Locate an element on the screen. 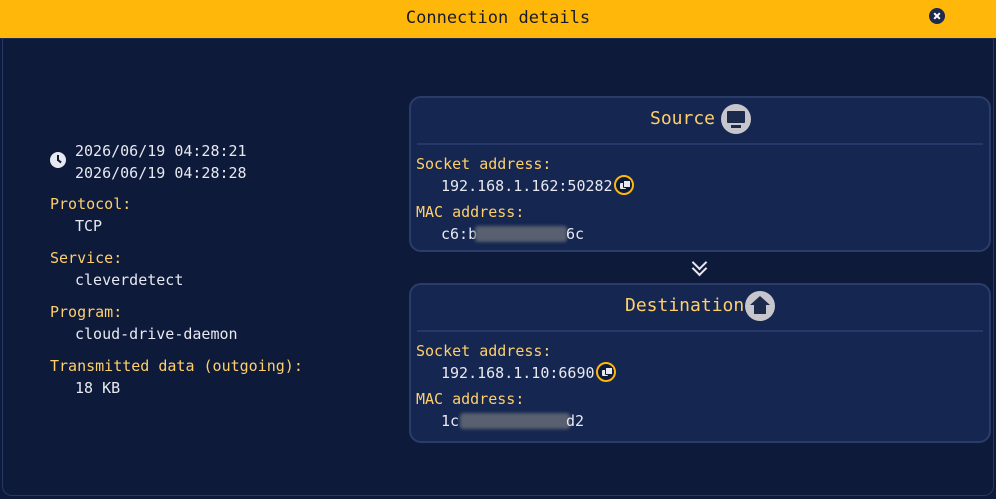 This screenshot has width=996, height=499. transmitted-label: Transmitted data (outgoing): is located at coordinates (176, 366).